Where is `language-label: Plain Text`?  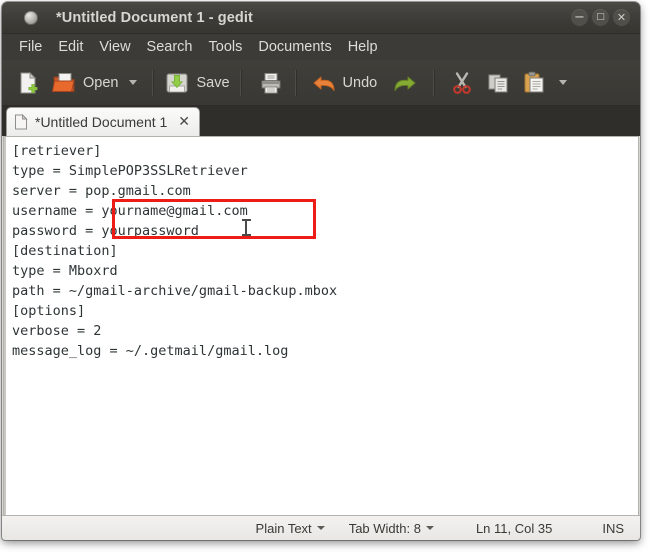 language-label: Plain Text is located at coordinates (283, 528).